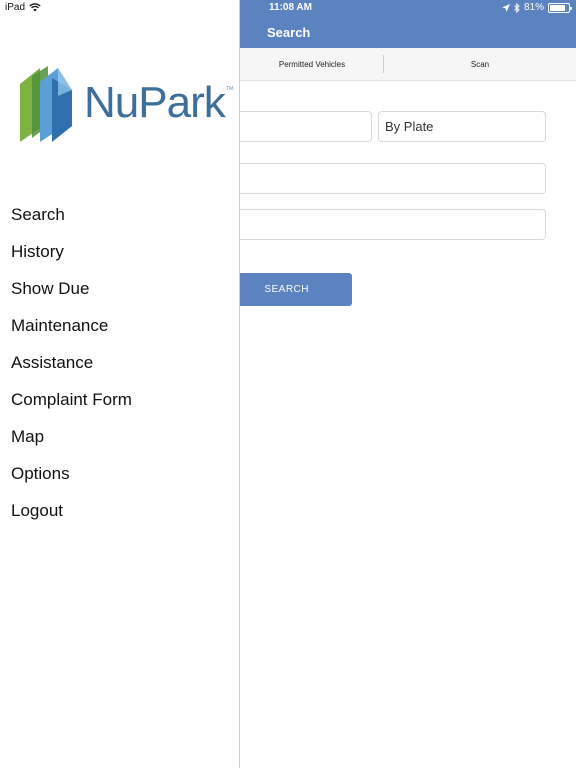 Image resolution: width=576 pixels, height=768 pixels. Describe the element at coordinates (120, 437) in the screenshot. I see `menu-item-map: Map` at that location.